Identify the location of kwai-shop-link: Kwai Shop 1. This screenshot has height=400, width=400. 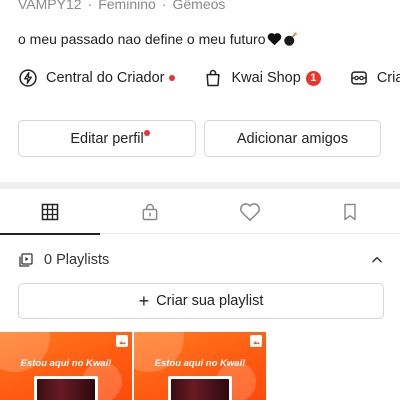
(262, 78).